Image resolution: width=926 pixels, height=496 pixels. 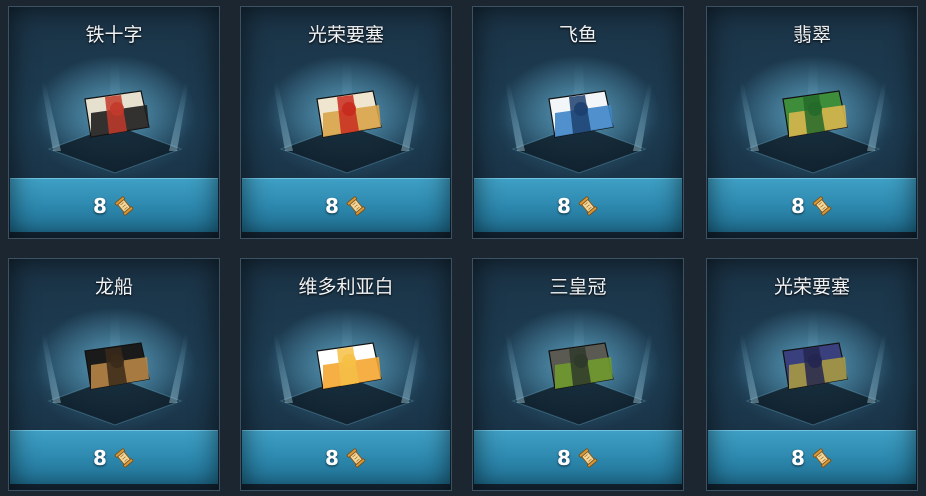 I want to click on camo-card: 三皇冠 8, so click(x=578, y=374).